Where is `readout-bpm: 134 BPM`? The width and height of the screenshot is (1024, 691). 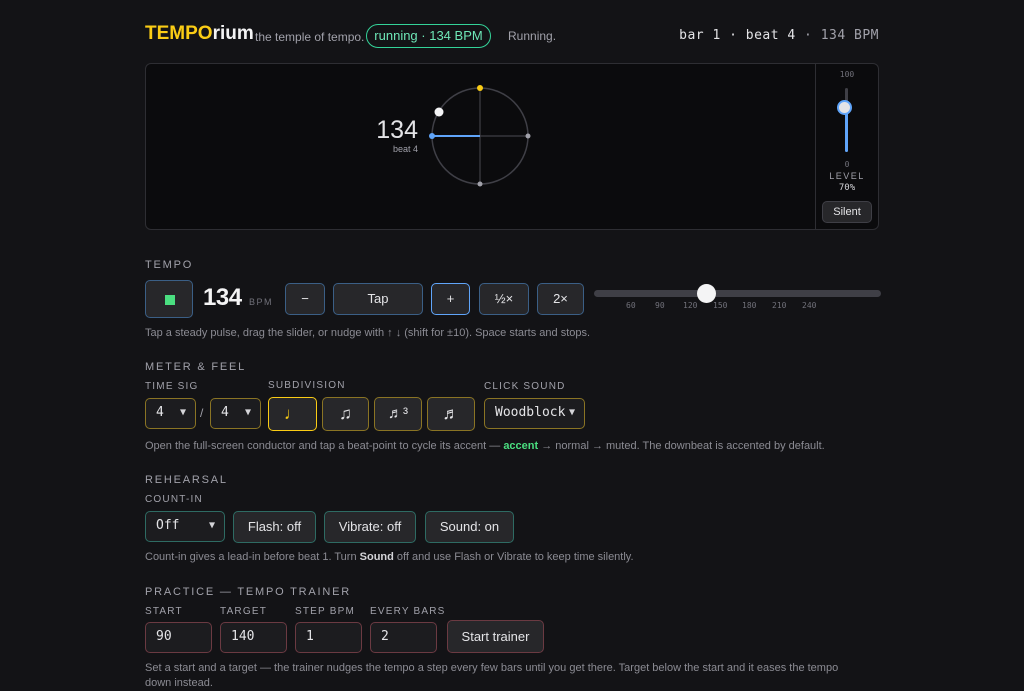
readout-bpm: 134 BPM is located at coordinates (849, 35).